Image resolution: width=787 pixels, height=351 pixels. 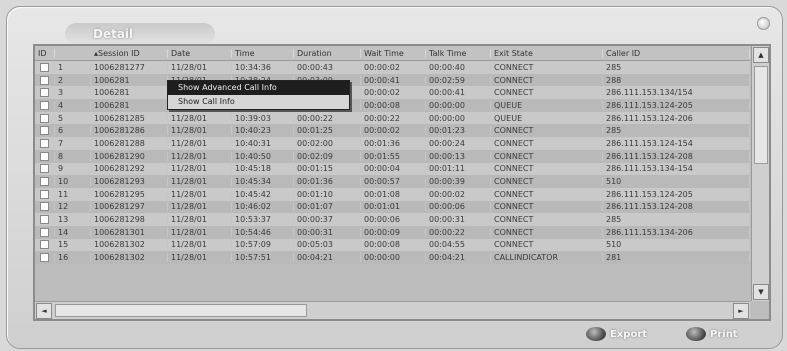 I want to click on column-header-caller-id: Caller ID, so click(x=676, y=53).